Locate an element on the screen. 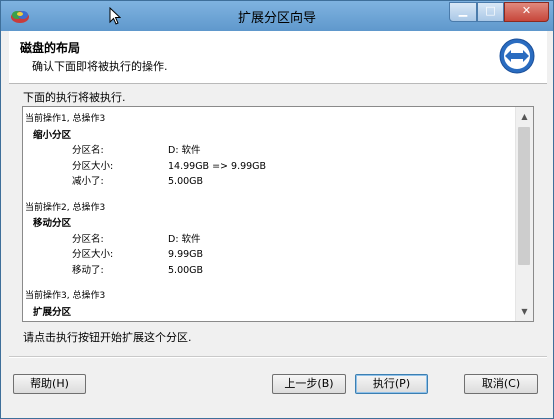  partition-resize-icon is located at coordinates (517, 56).